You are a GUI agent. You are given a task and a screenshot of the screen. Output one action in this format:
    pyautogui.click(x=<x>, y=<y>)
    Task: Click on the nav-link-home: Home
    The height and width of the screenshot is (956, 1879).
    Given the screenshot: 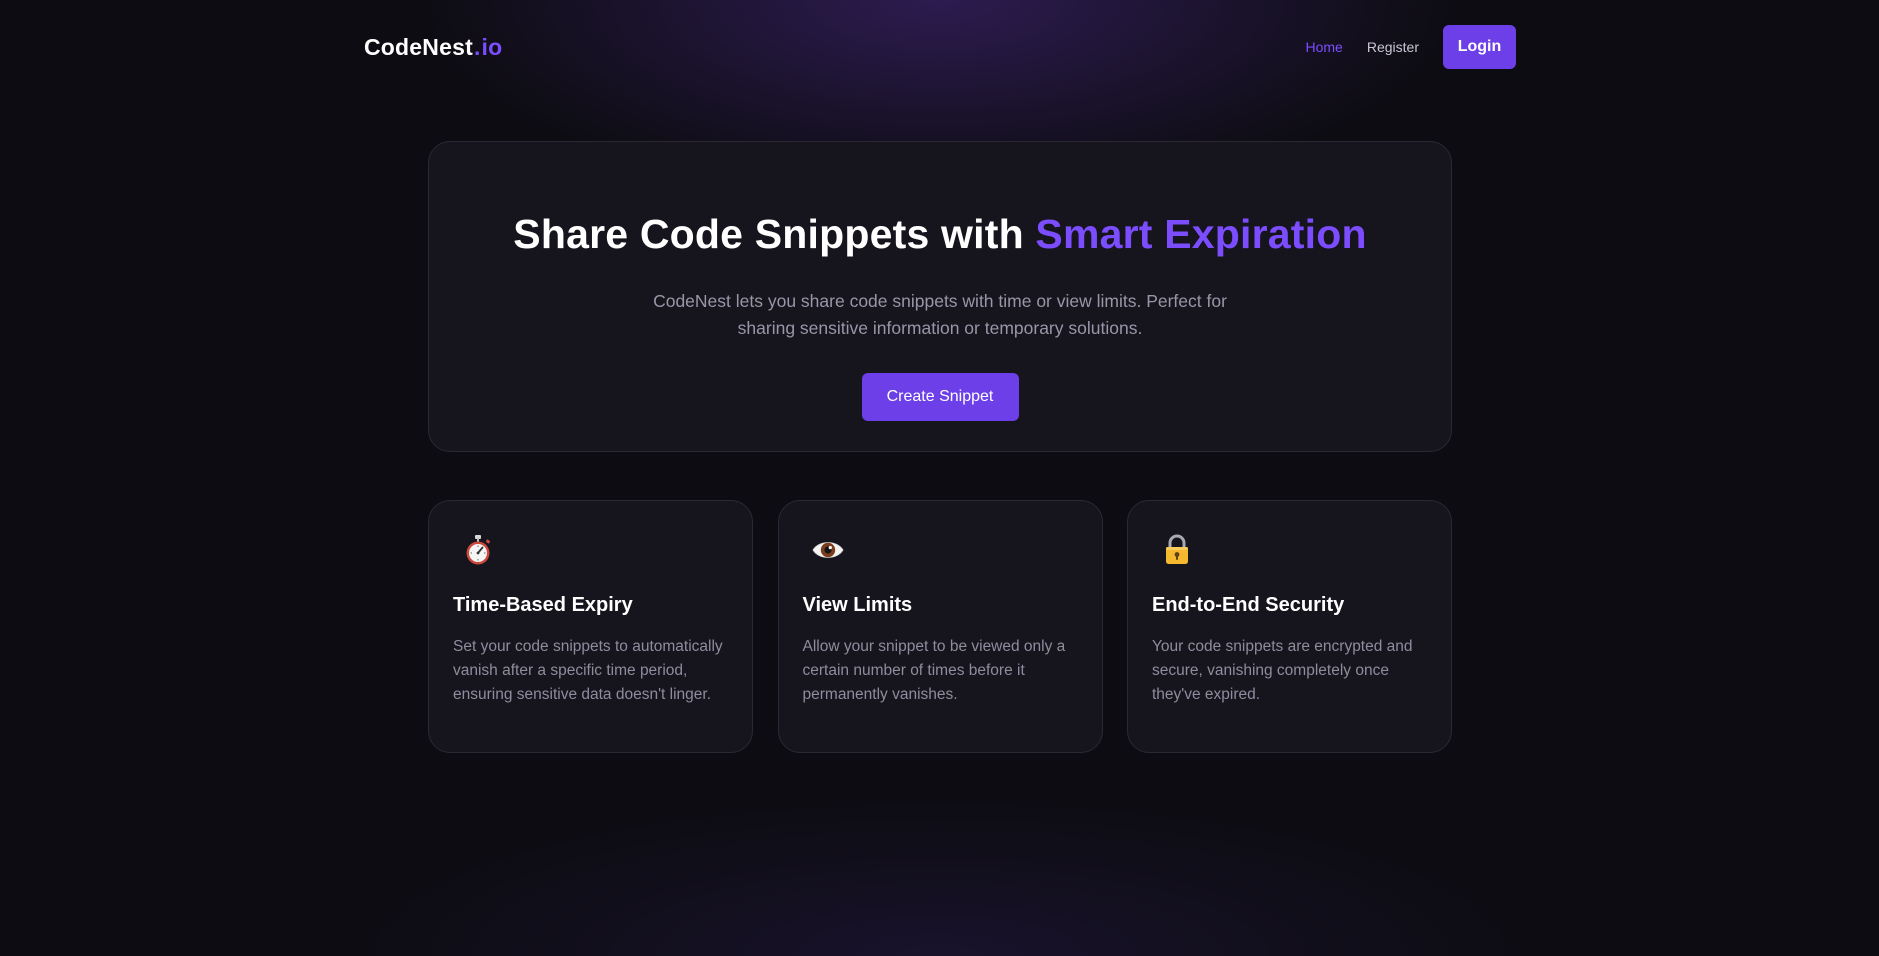 What is the action you would take?
    pyautogui.click(x=1324, y=47)
    